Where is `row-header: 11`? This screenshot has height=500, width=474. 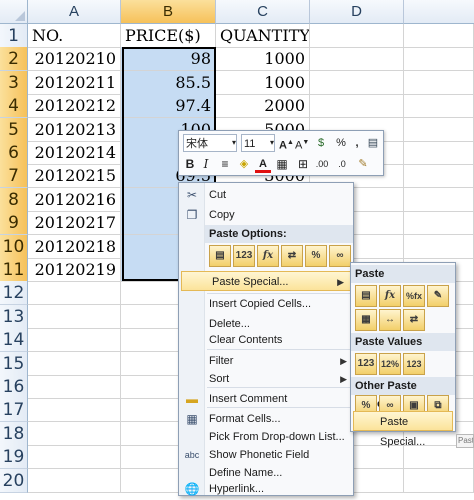 row-header: 11 is located at coordinates (14, 270).